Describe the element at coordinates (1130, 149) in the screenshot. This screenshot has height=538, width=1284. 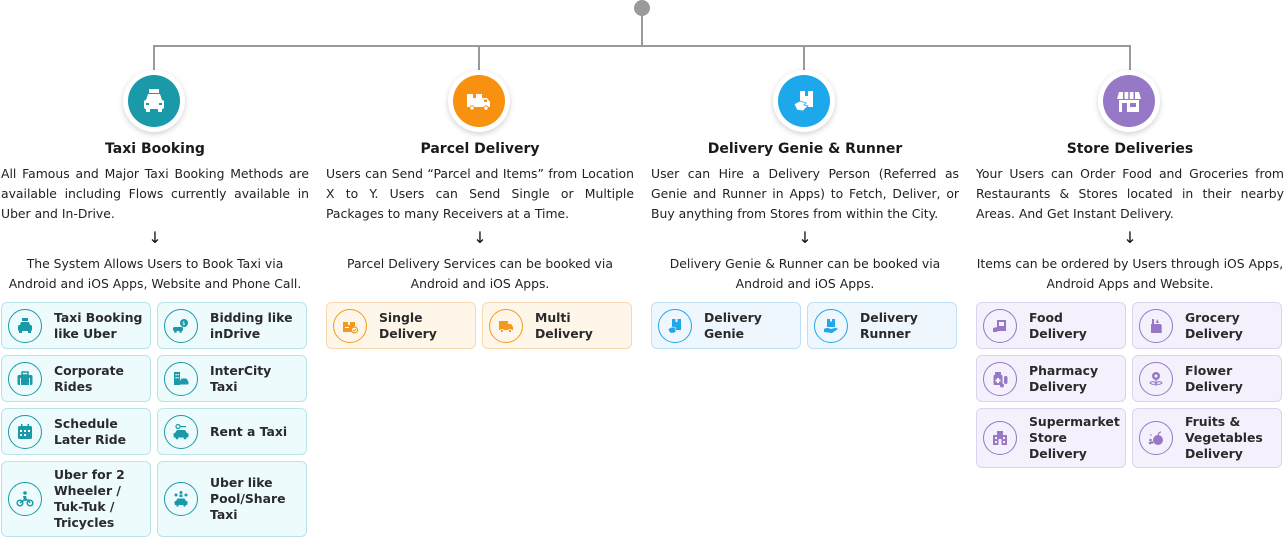
I see `column-title: Store Deliveries` at that location.